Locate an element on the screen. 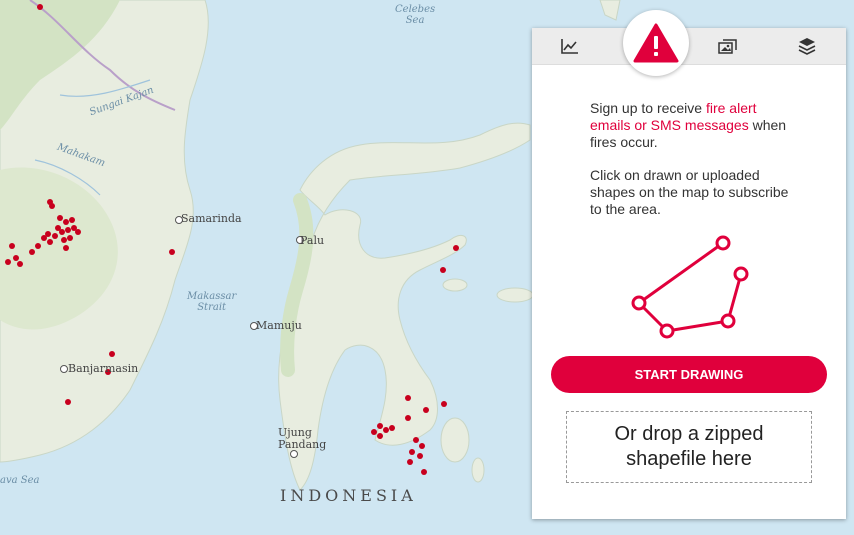 The height and width of the screenshot is (535, 854). draw-shape-illustration is located at coordinates (690, 287).